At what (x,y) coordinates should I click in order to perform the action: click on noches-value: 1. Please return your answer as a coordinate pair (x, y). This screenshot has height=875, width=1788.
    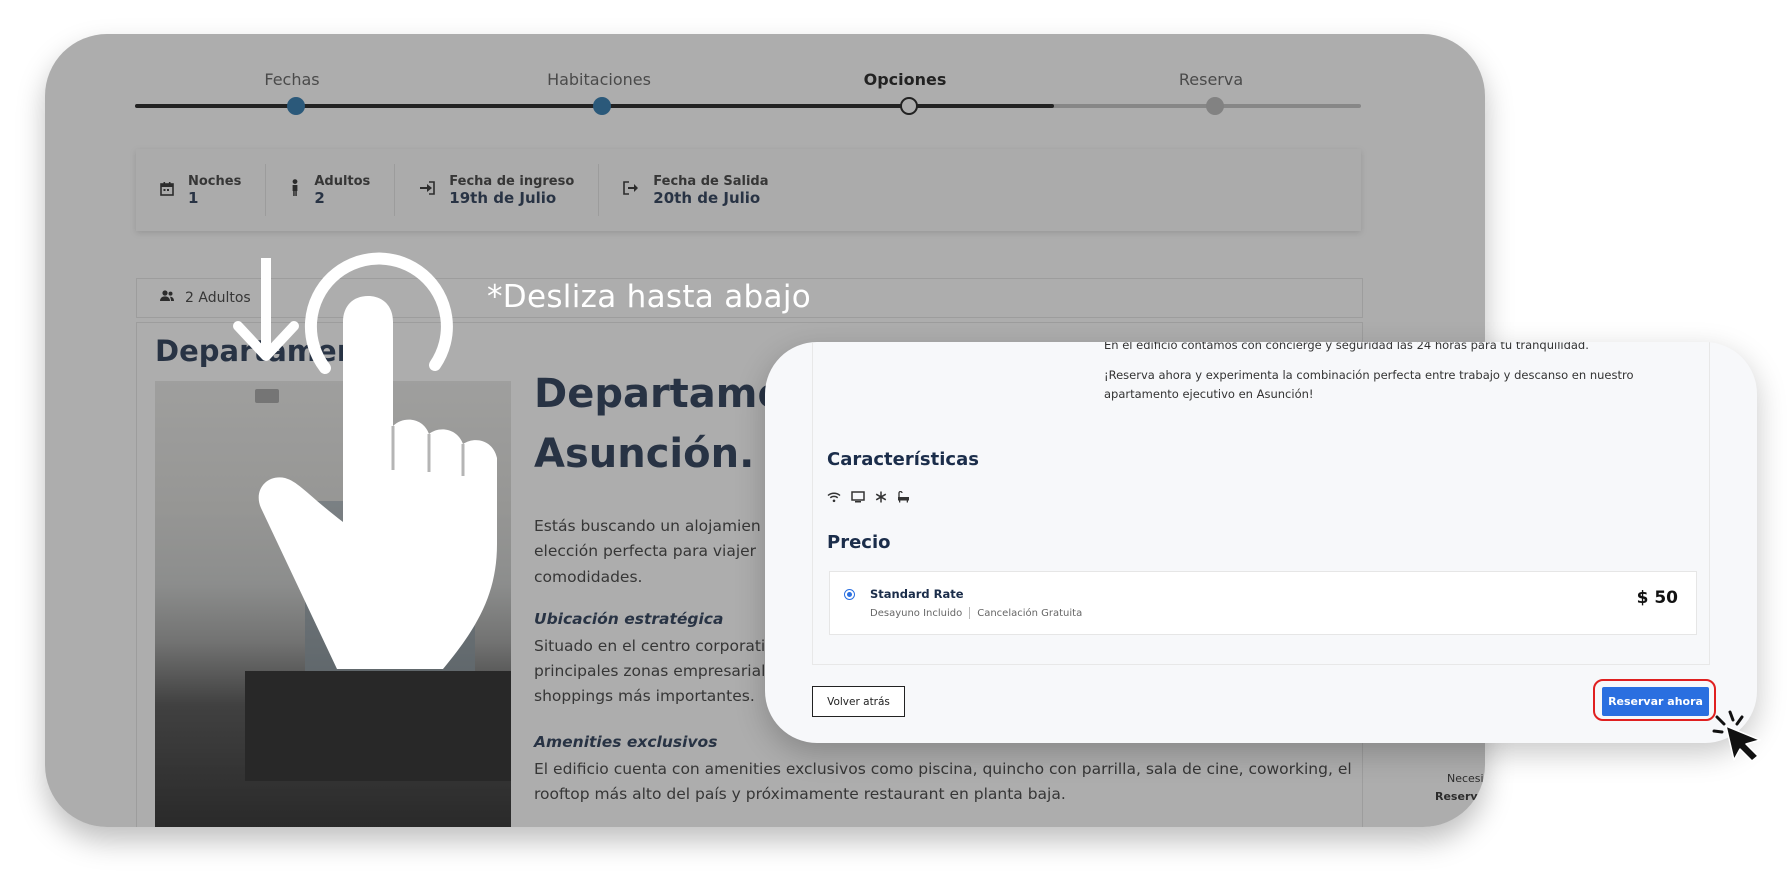
    Looking at the image, I should click on (193, 197).